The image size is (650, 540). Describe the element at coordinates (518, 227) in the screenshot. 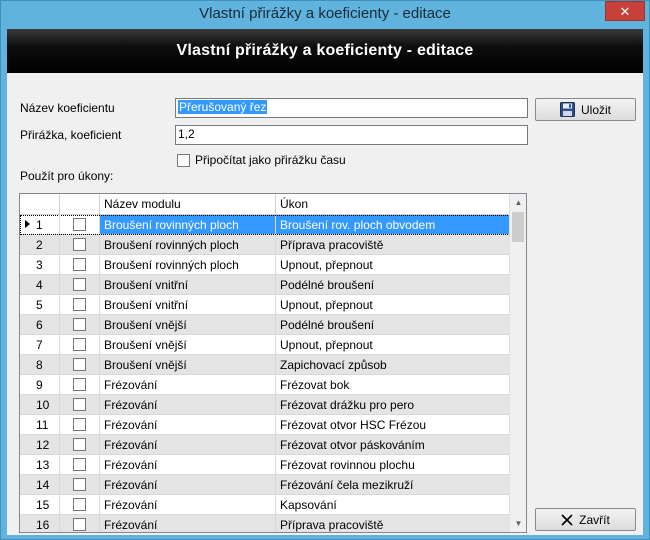

I see `scroll-thumb` at that location.